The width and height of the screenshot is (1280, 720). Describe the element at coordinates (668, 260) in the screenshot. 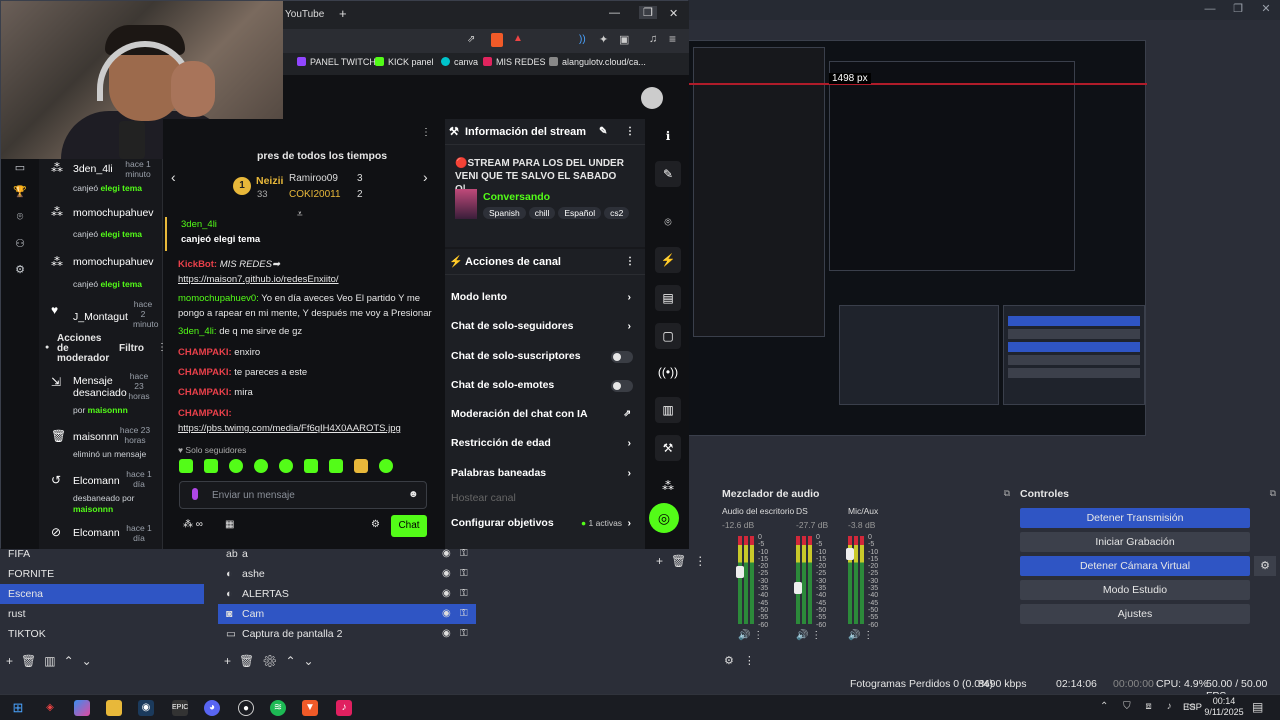

I see `bolt-icon: ⚡` at that location.